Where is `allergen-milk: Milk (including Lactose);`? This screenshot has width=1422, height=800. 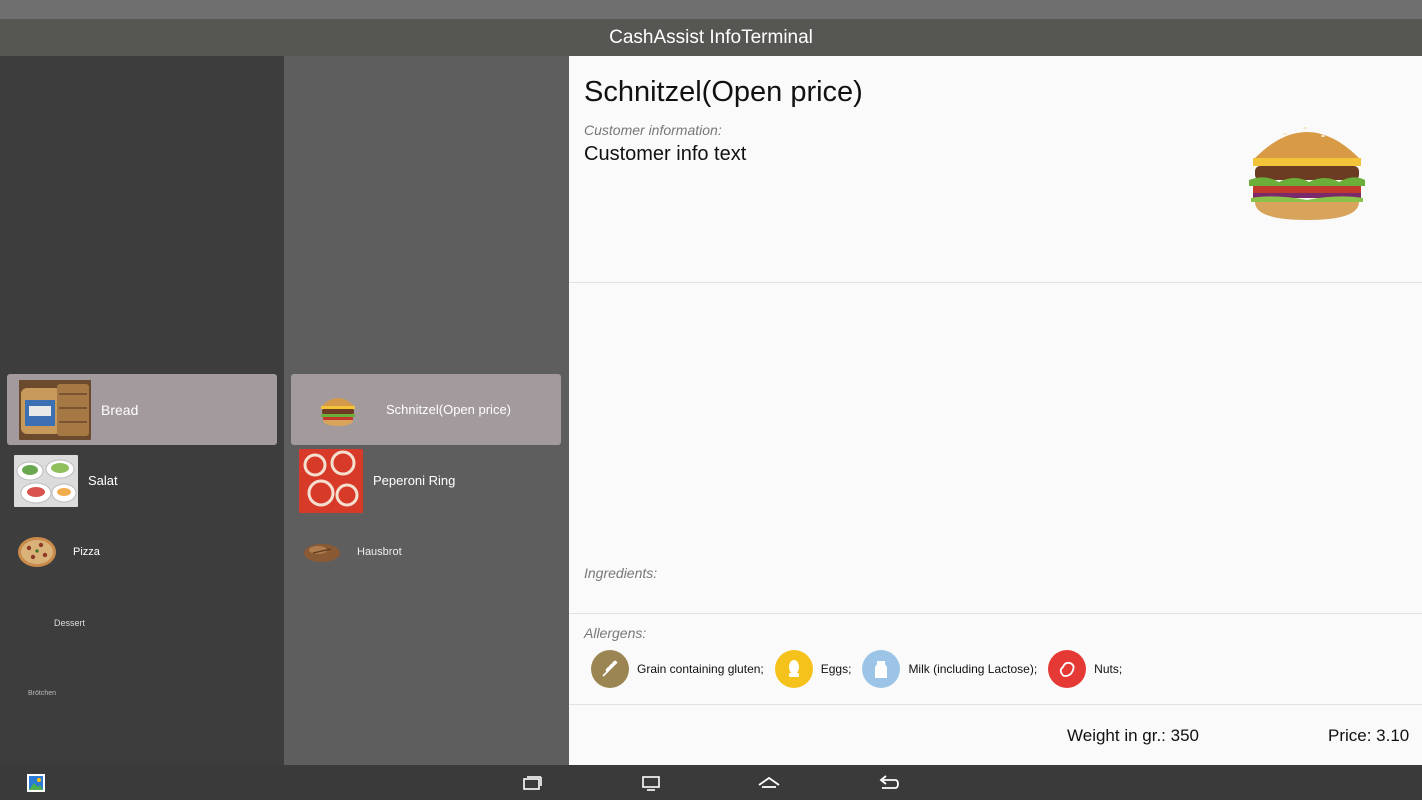
allergen-milk: Milk (including Lactose); is located at coordinates (949, 669).